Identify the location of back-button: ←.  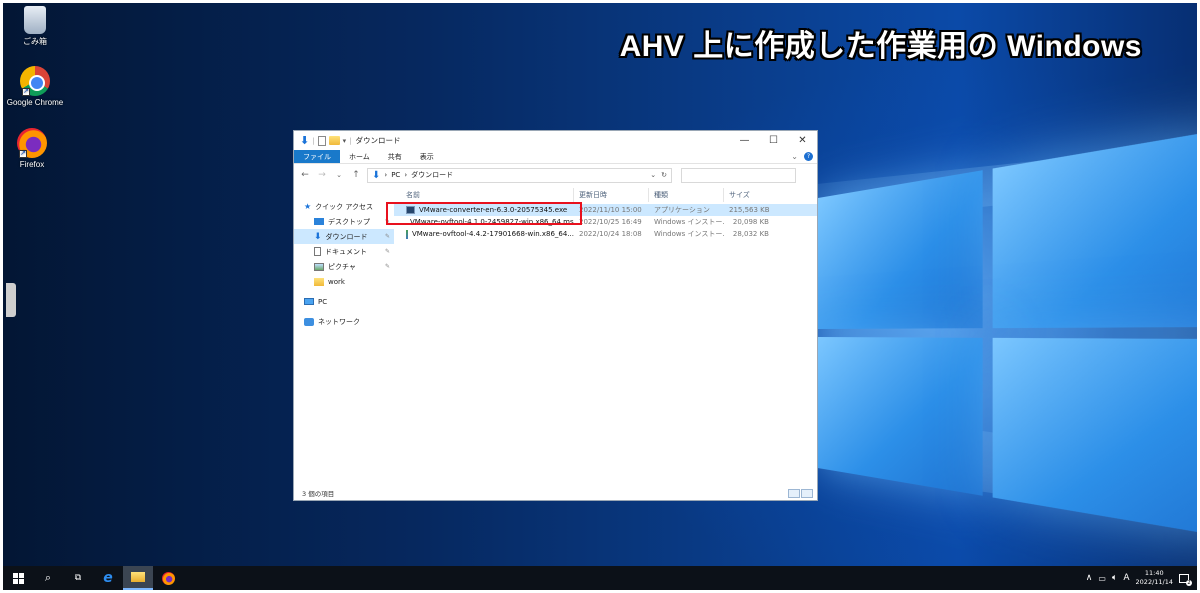
(305, 175).